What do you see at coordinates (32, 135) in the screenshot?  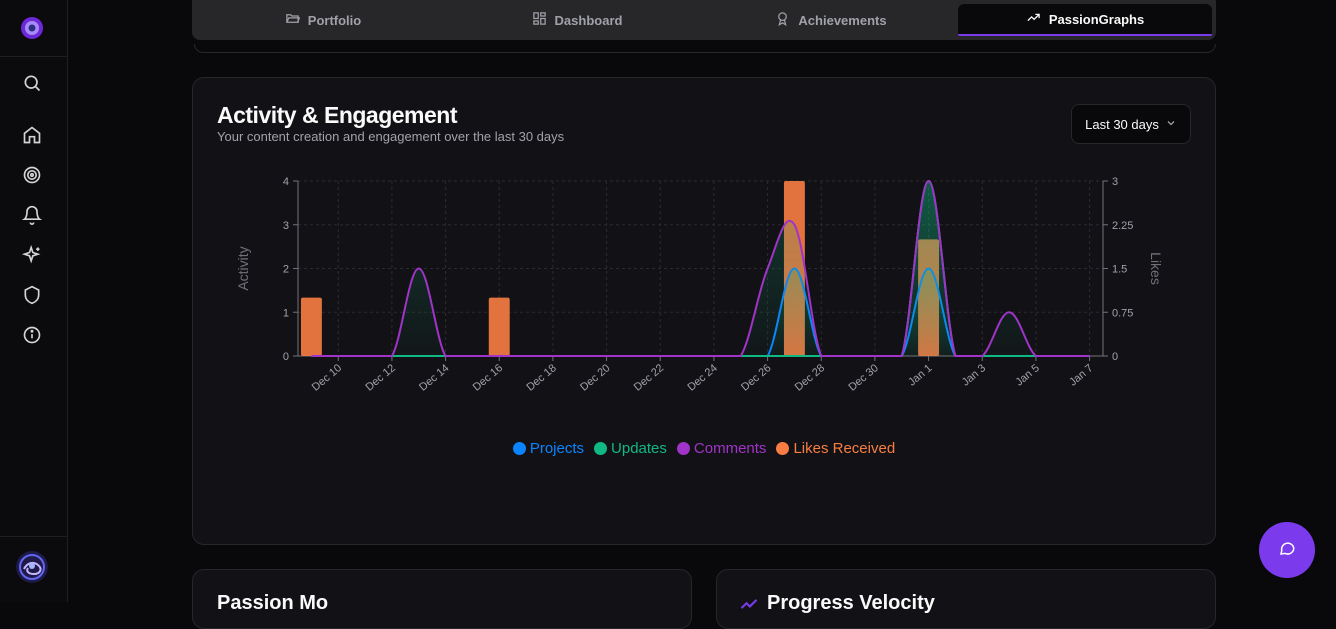 I see `home-icon` at bounding box center [32, 135].